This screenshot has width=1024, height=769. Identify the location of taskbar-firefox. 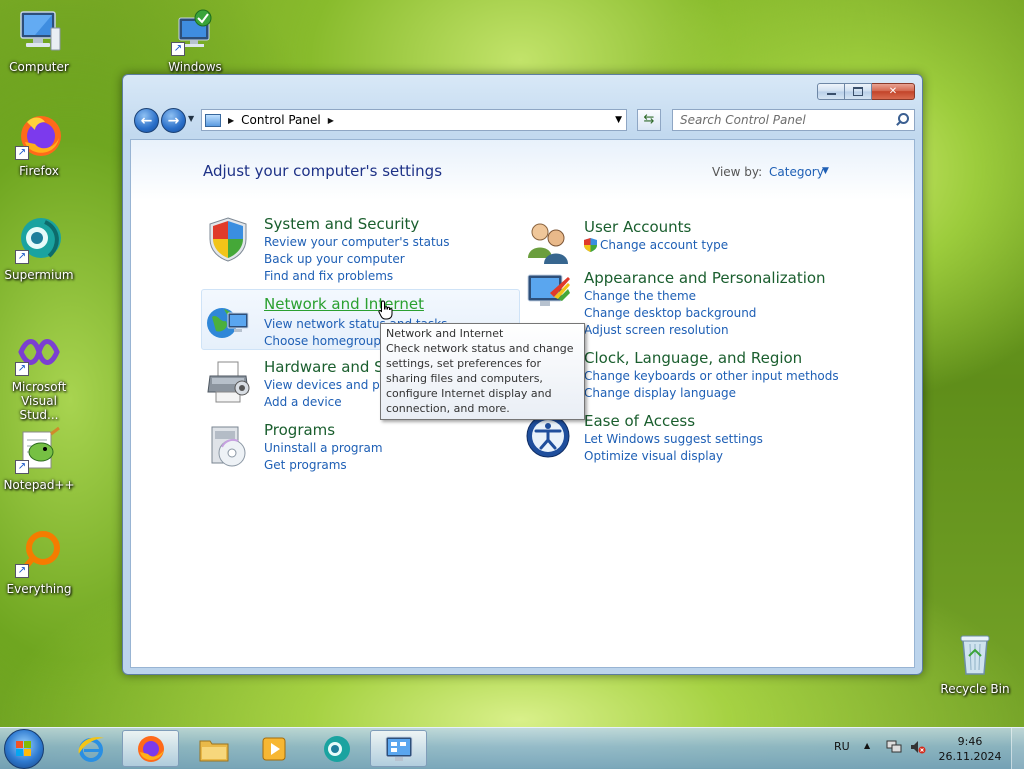
(150, 748).